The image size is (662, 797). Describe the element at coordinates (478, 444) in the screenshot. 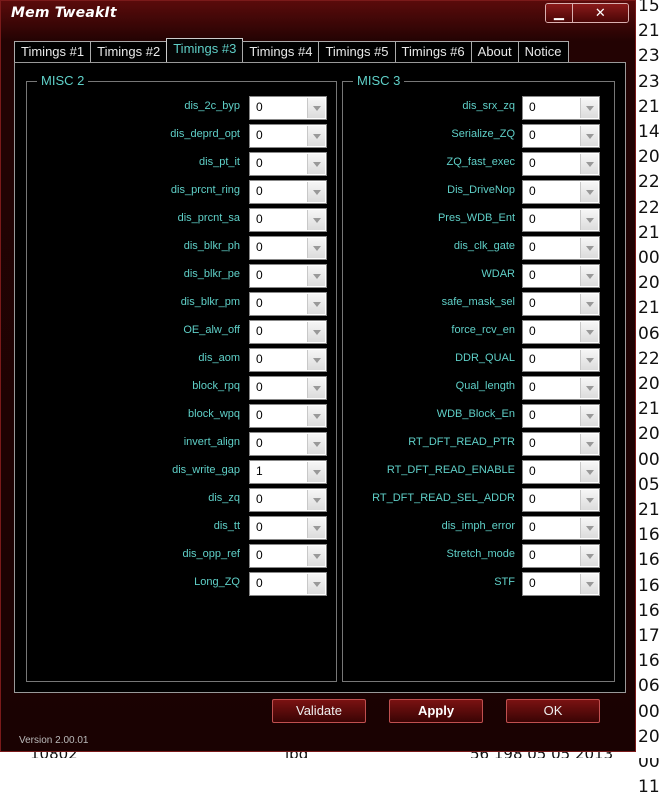

I see `setting-row: RT_DFT_READ_PTR 0` at that location.